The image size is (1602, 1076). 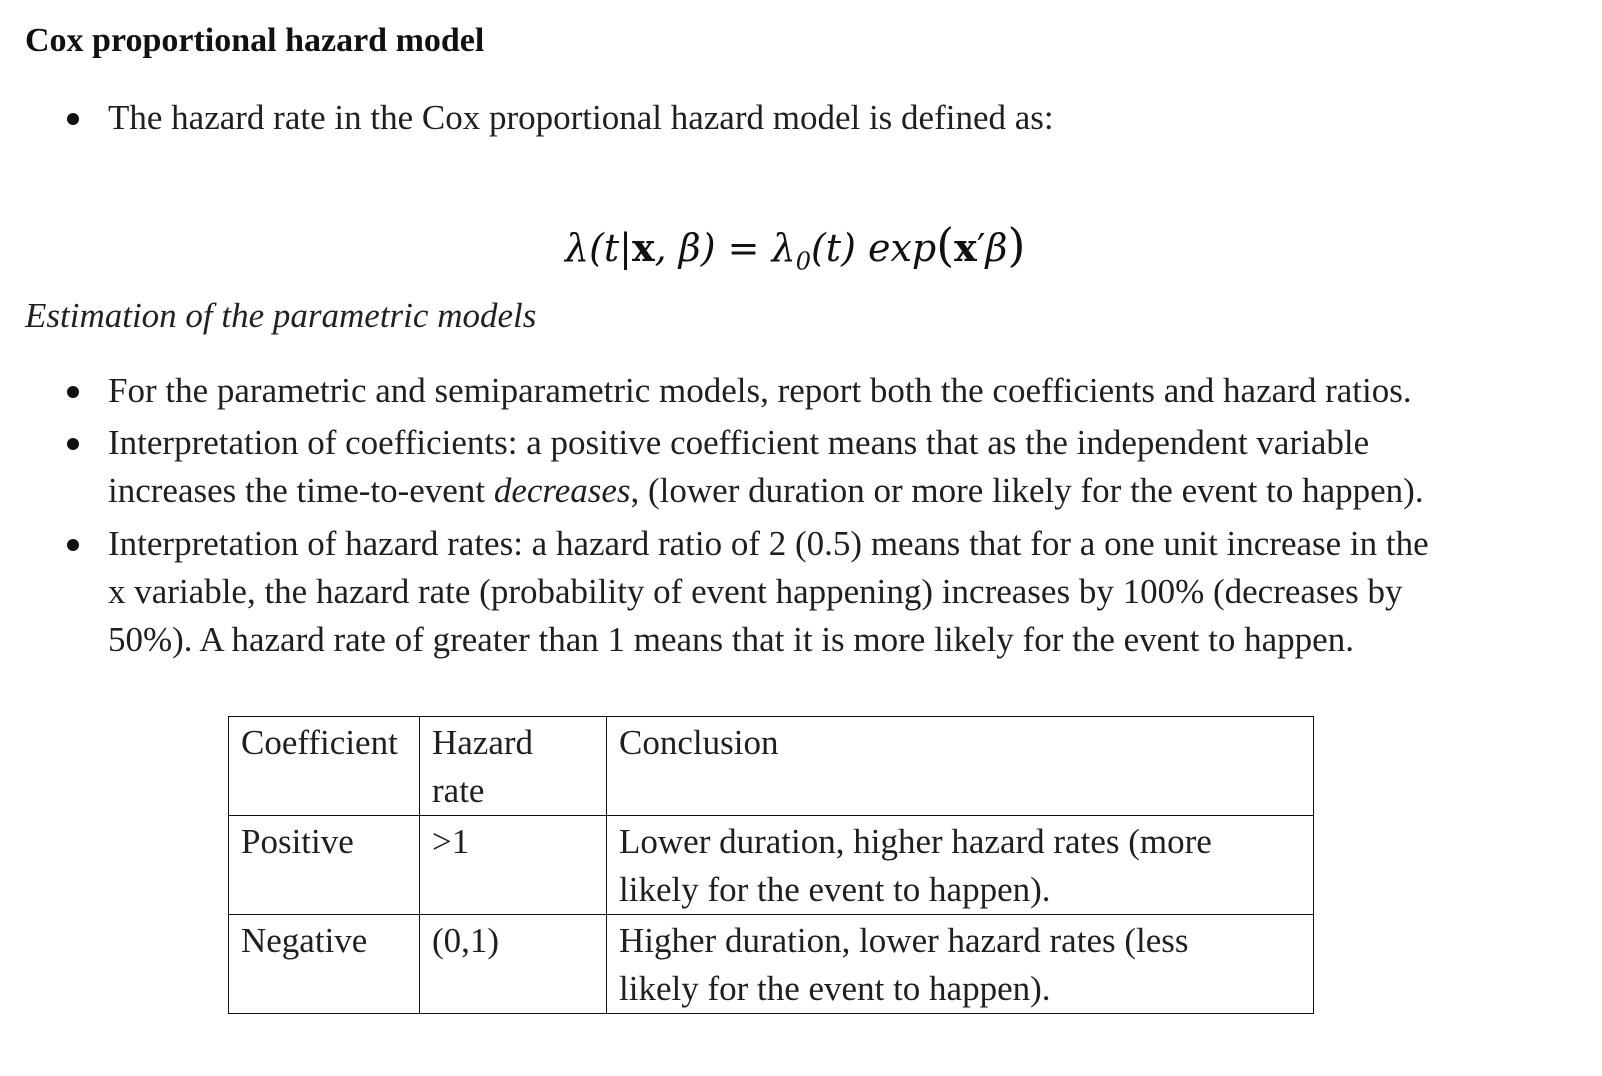 What do you see at coordinates (483, 742) in the screenshot?
I see `header-hazard-line1: Hazard` at bounding box center [483, 742].